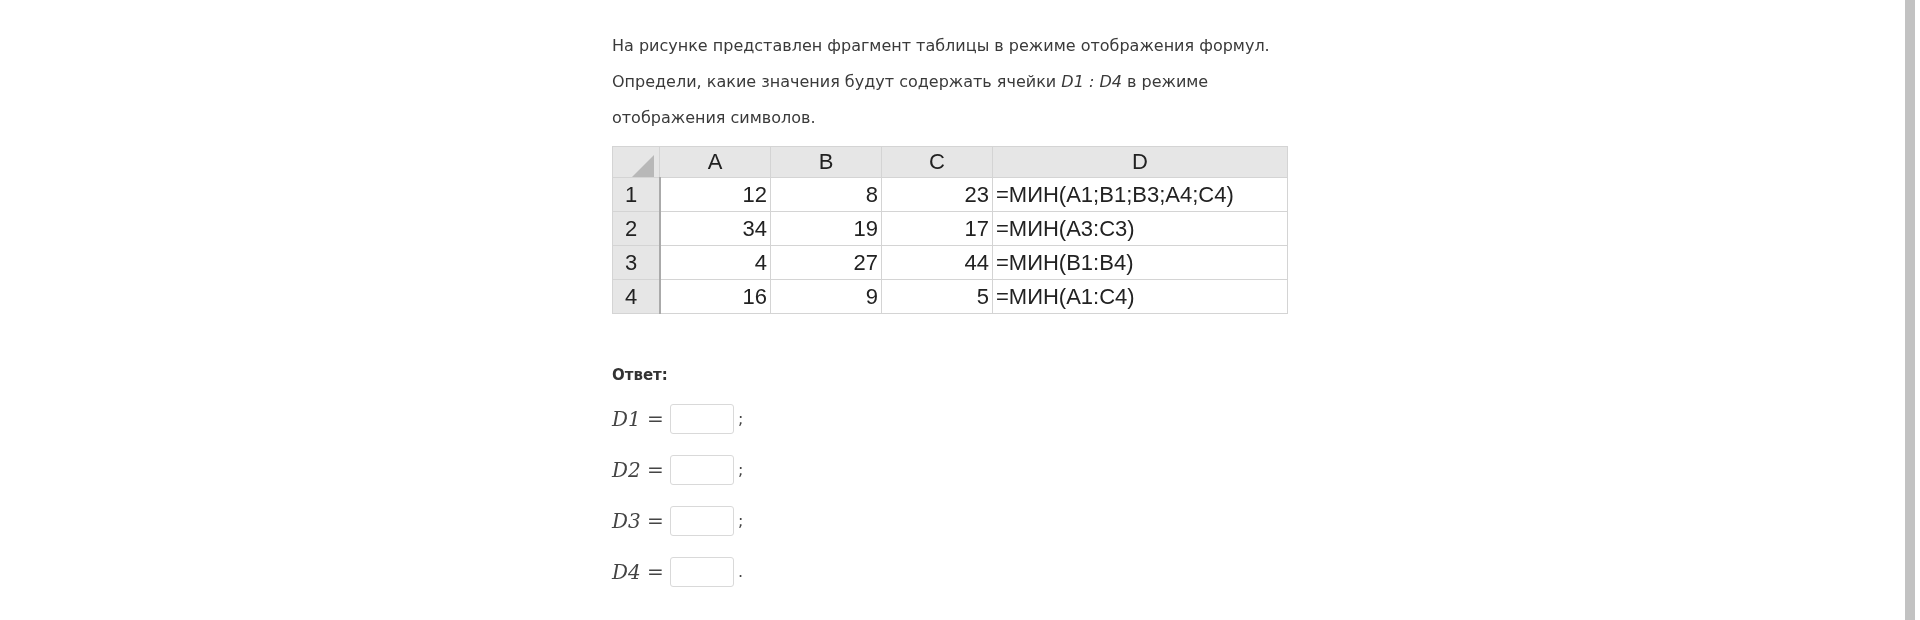  What do you see at coordinates (937, 296) in the screenshot?
I see `table-cell: 5` at bounding box center [937, 296].